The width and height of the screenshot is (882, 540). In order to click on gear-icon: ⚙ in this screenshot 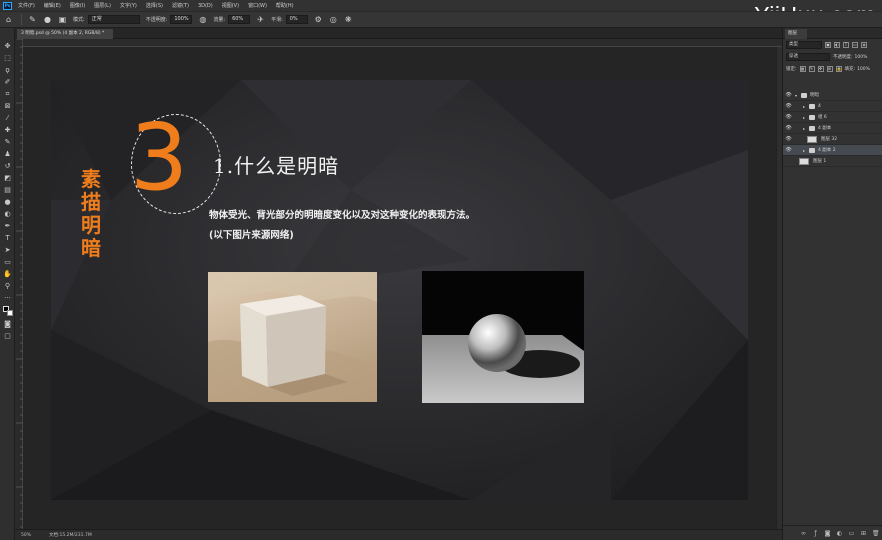, I will do `click(318, 19)`.